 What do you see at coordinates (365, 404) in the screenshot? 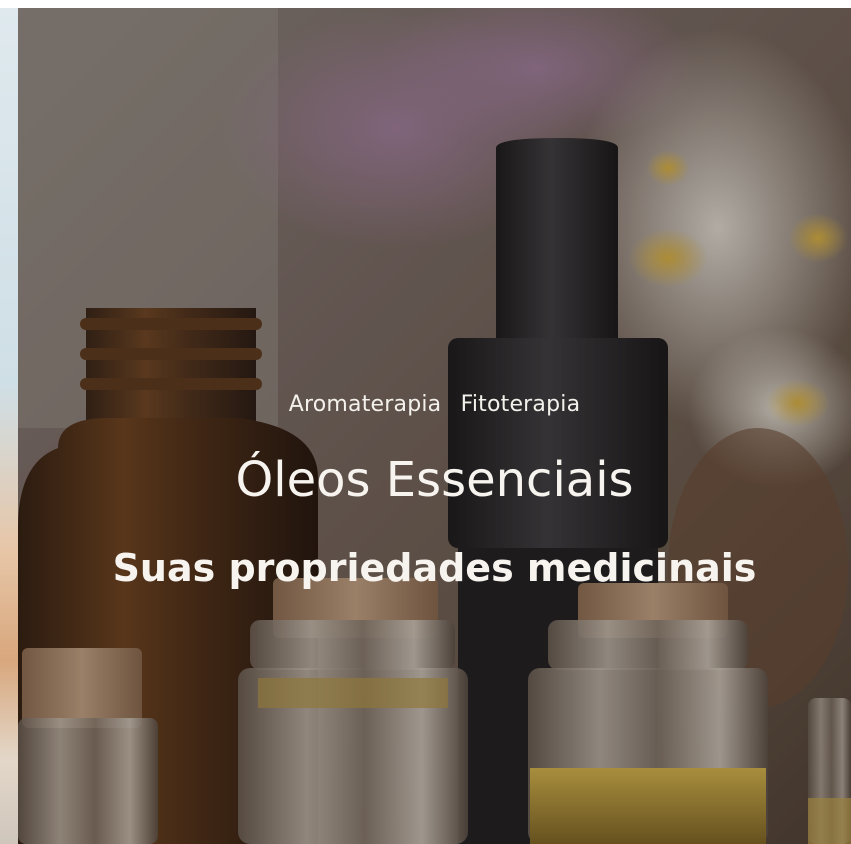
I see `tag-aromaterapia: Aromaterapia` at bounding box center [365, 404].